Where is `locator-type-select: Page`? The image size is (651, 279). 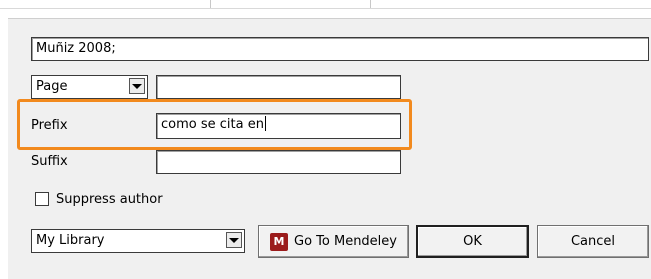
locator-type-select: Page is located at coordinates (89, 87).